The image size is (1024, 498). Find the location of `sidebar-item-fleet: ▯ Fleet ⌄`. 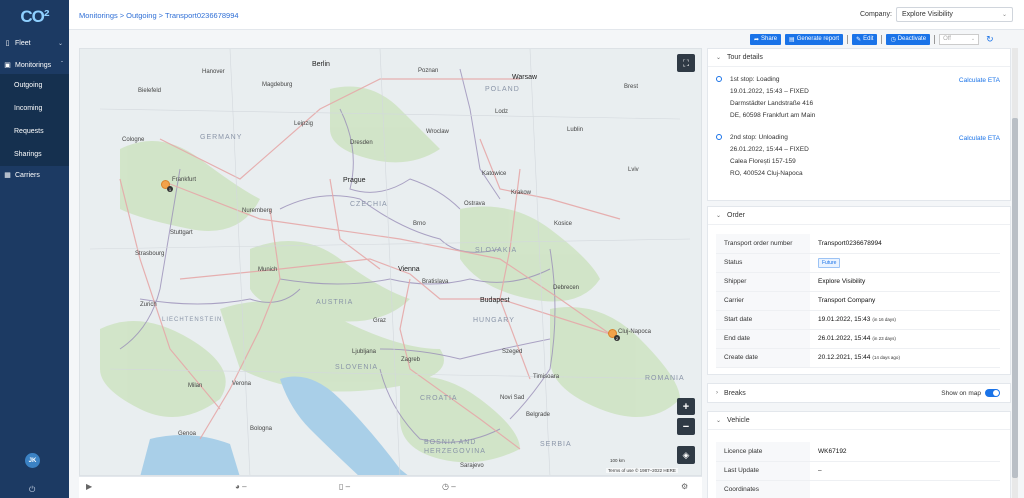

sidebar-item-fleet: ▯ Fleet ⌄ is located at coordinates (34, 43).